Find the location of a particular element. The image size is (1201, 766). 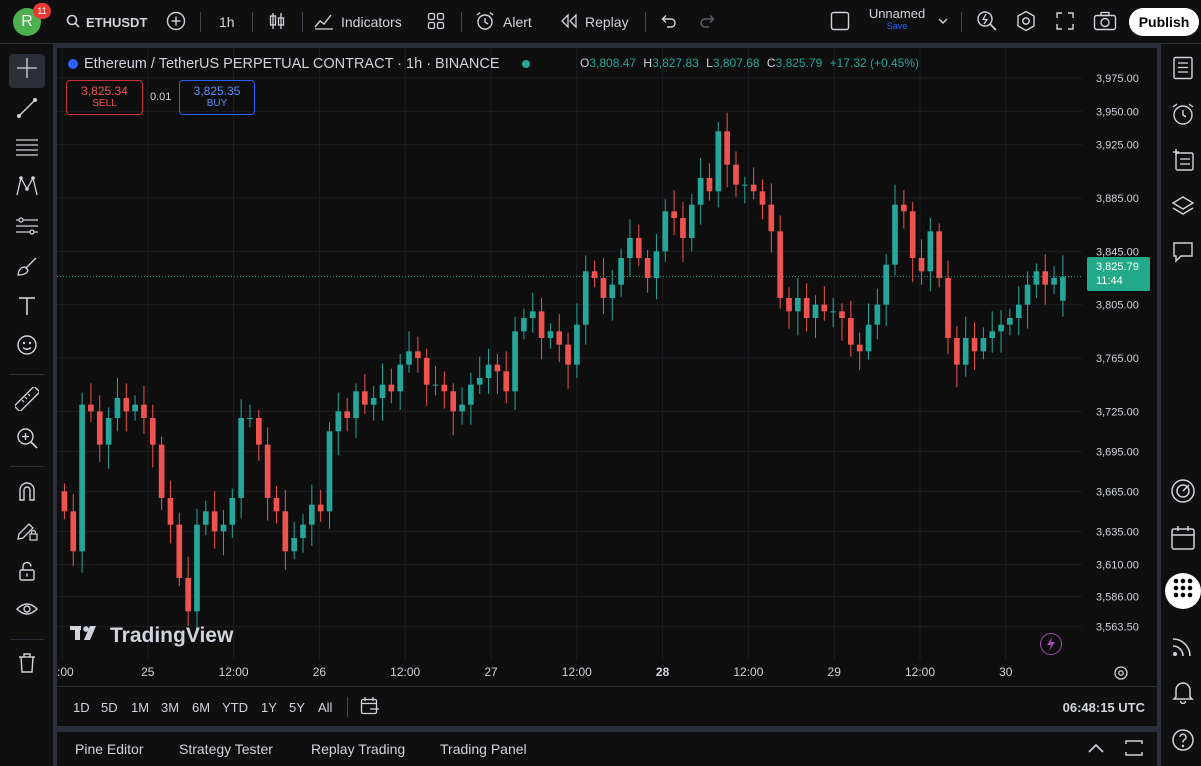

measure-tool is located at coordinates (27, 402).